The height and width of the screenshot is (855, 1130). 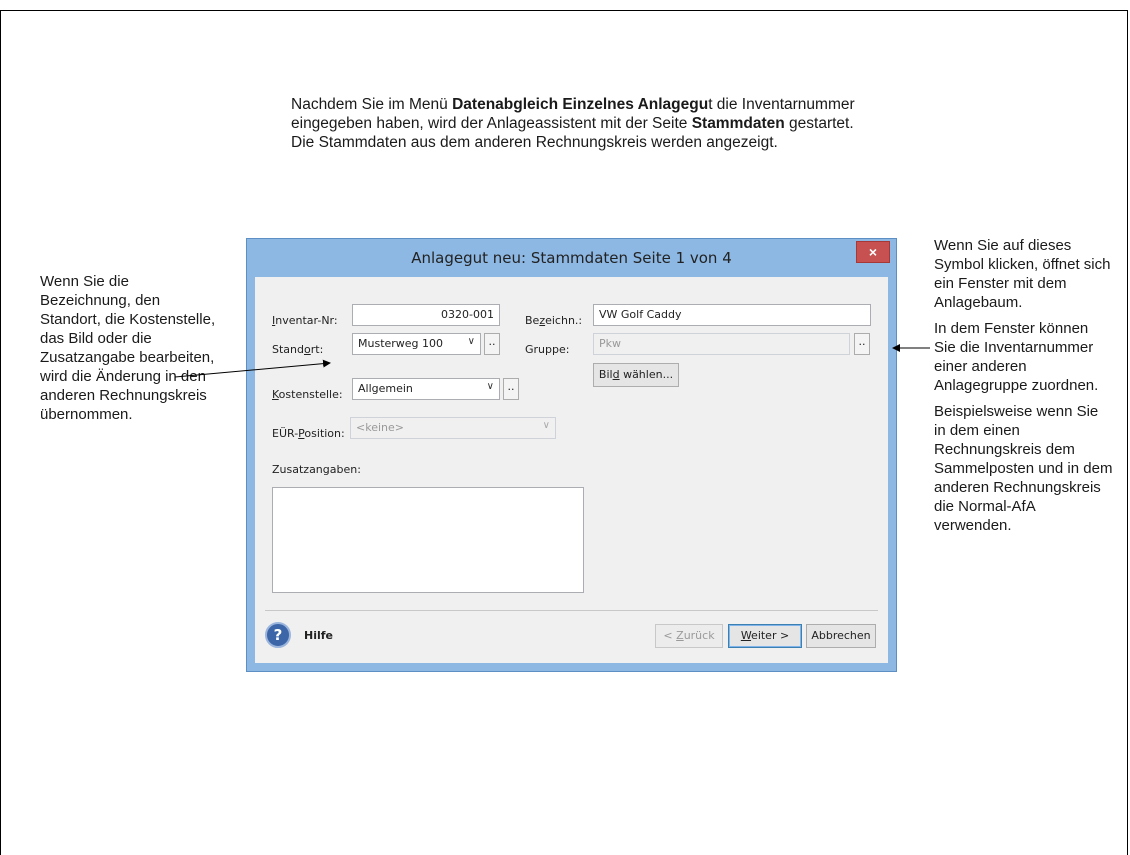 What do you see at coordinates (492, 344) in the screenshot?
I see `standort-browse-button: ..` at bounding box center [492, 344].